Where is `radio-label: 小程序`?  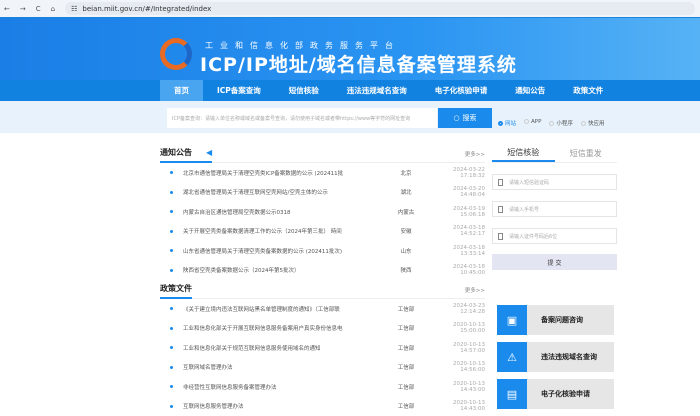
radio-label: 小程序 is located at coordinates (564, 124).